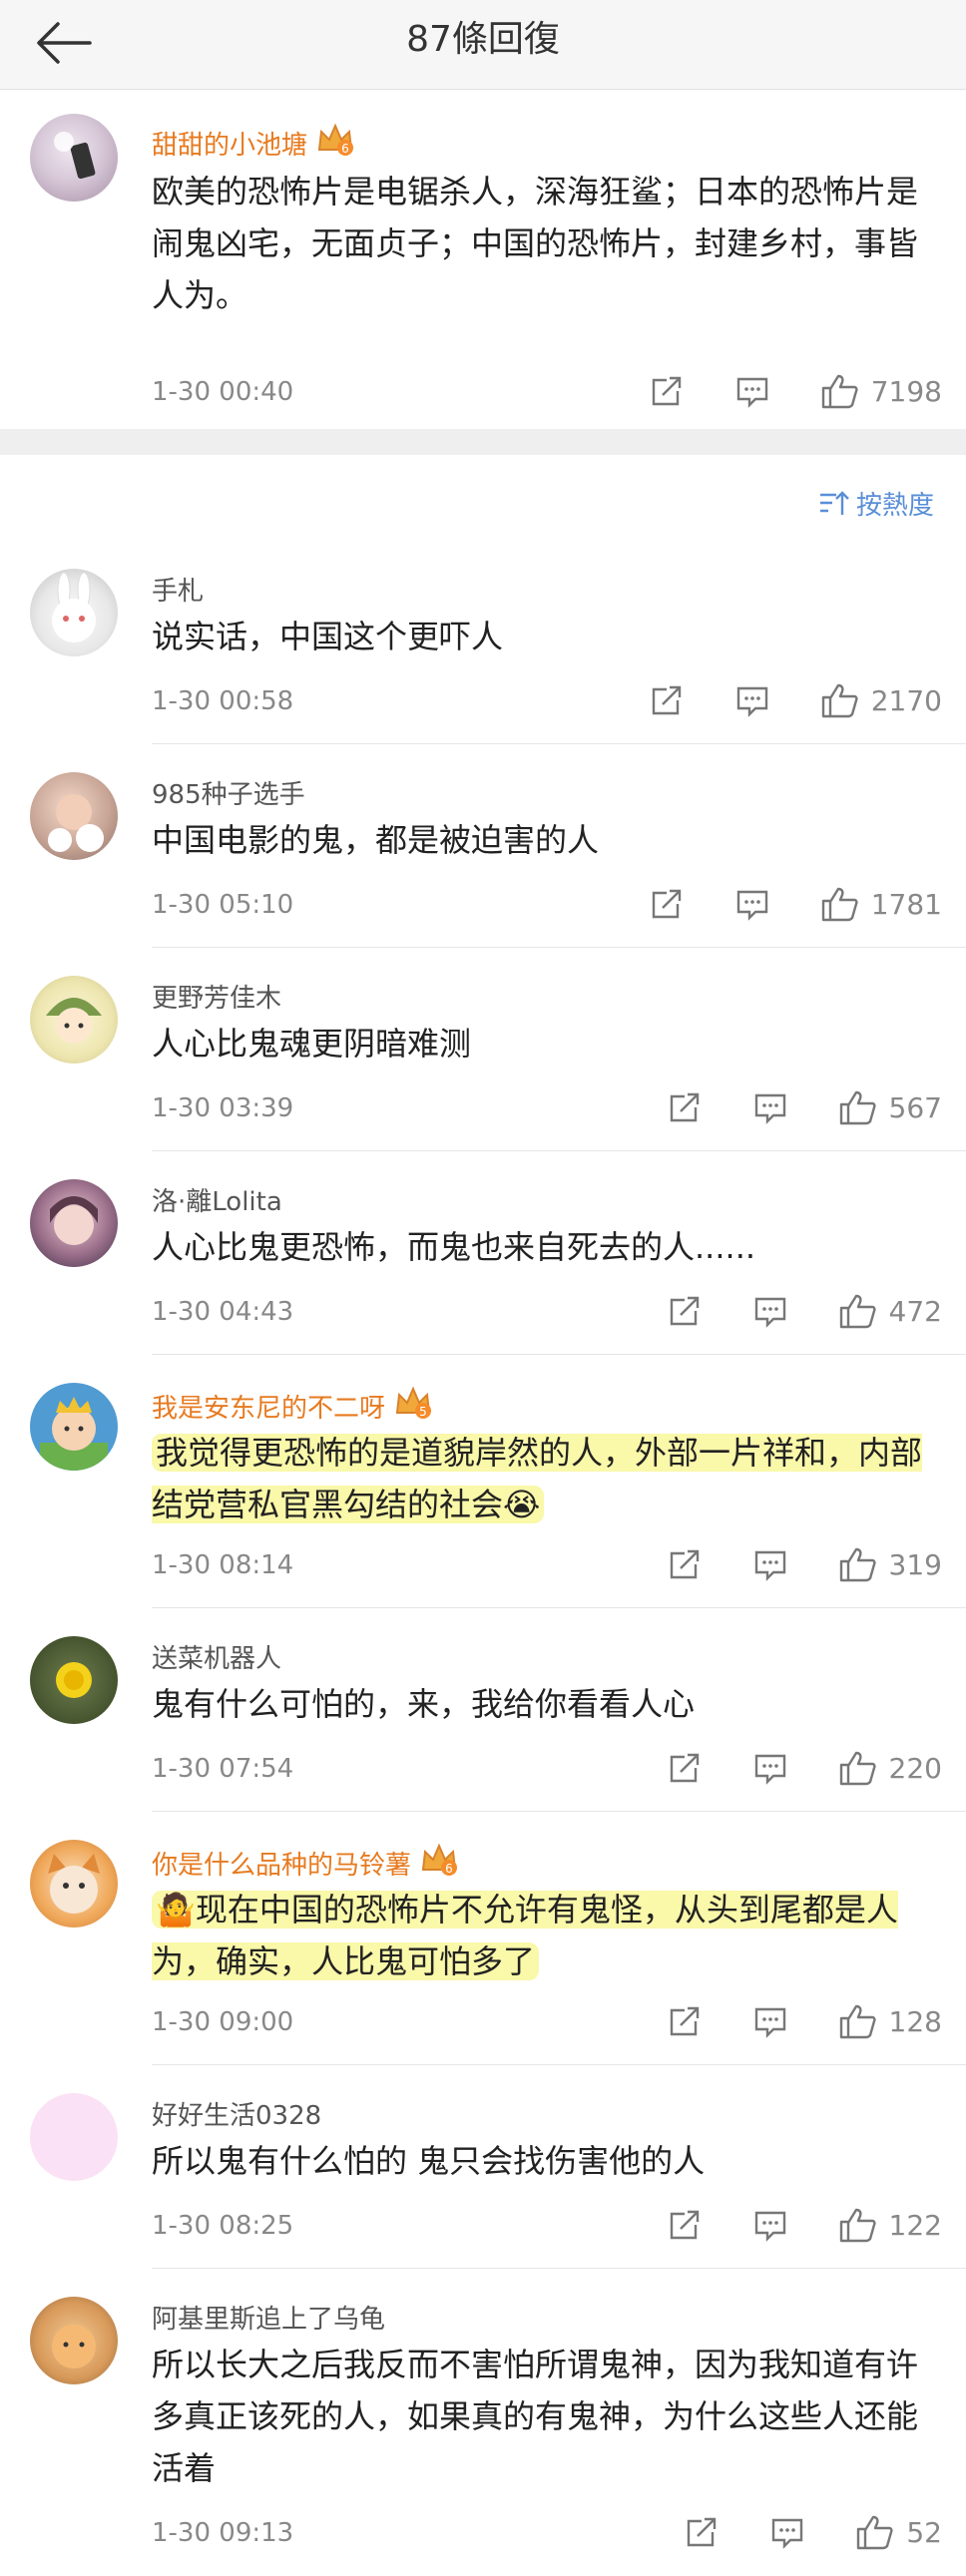 This screenshot has width=966, height=2576. Describe the element at coordinates (890, 1107) in the screenshot. I see `like-button: 567` at that location.